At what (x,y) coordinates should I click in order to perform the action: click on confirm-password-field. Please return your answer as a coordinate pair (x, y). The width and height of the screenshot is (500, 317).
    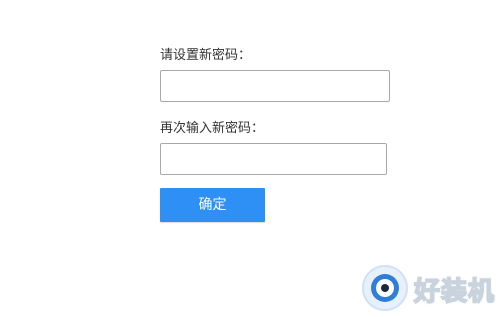
    Looking at the image, I should click on (273, 159).